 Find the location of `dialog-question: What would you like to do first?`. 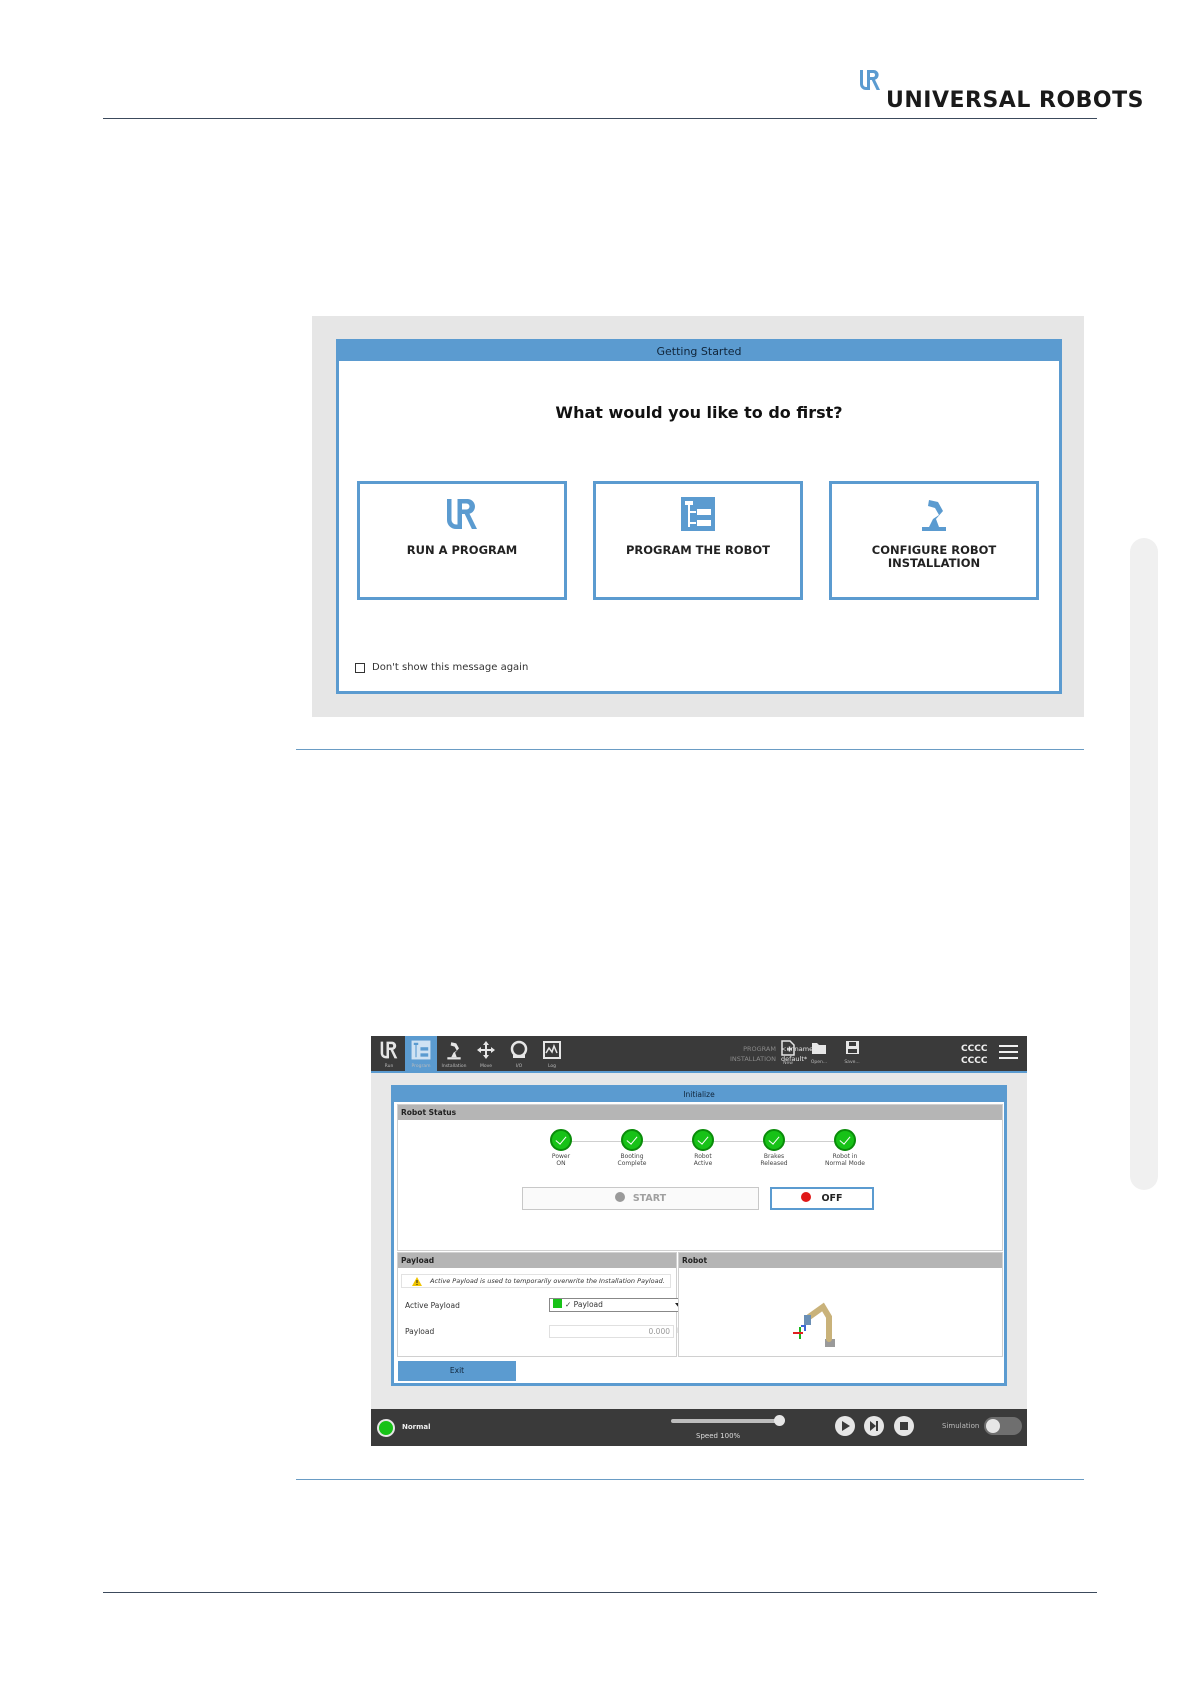

dialog-question: What would you like to do first? is located at coordinates (699, 412).